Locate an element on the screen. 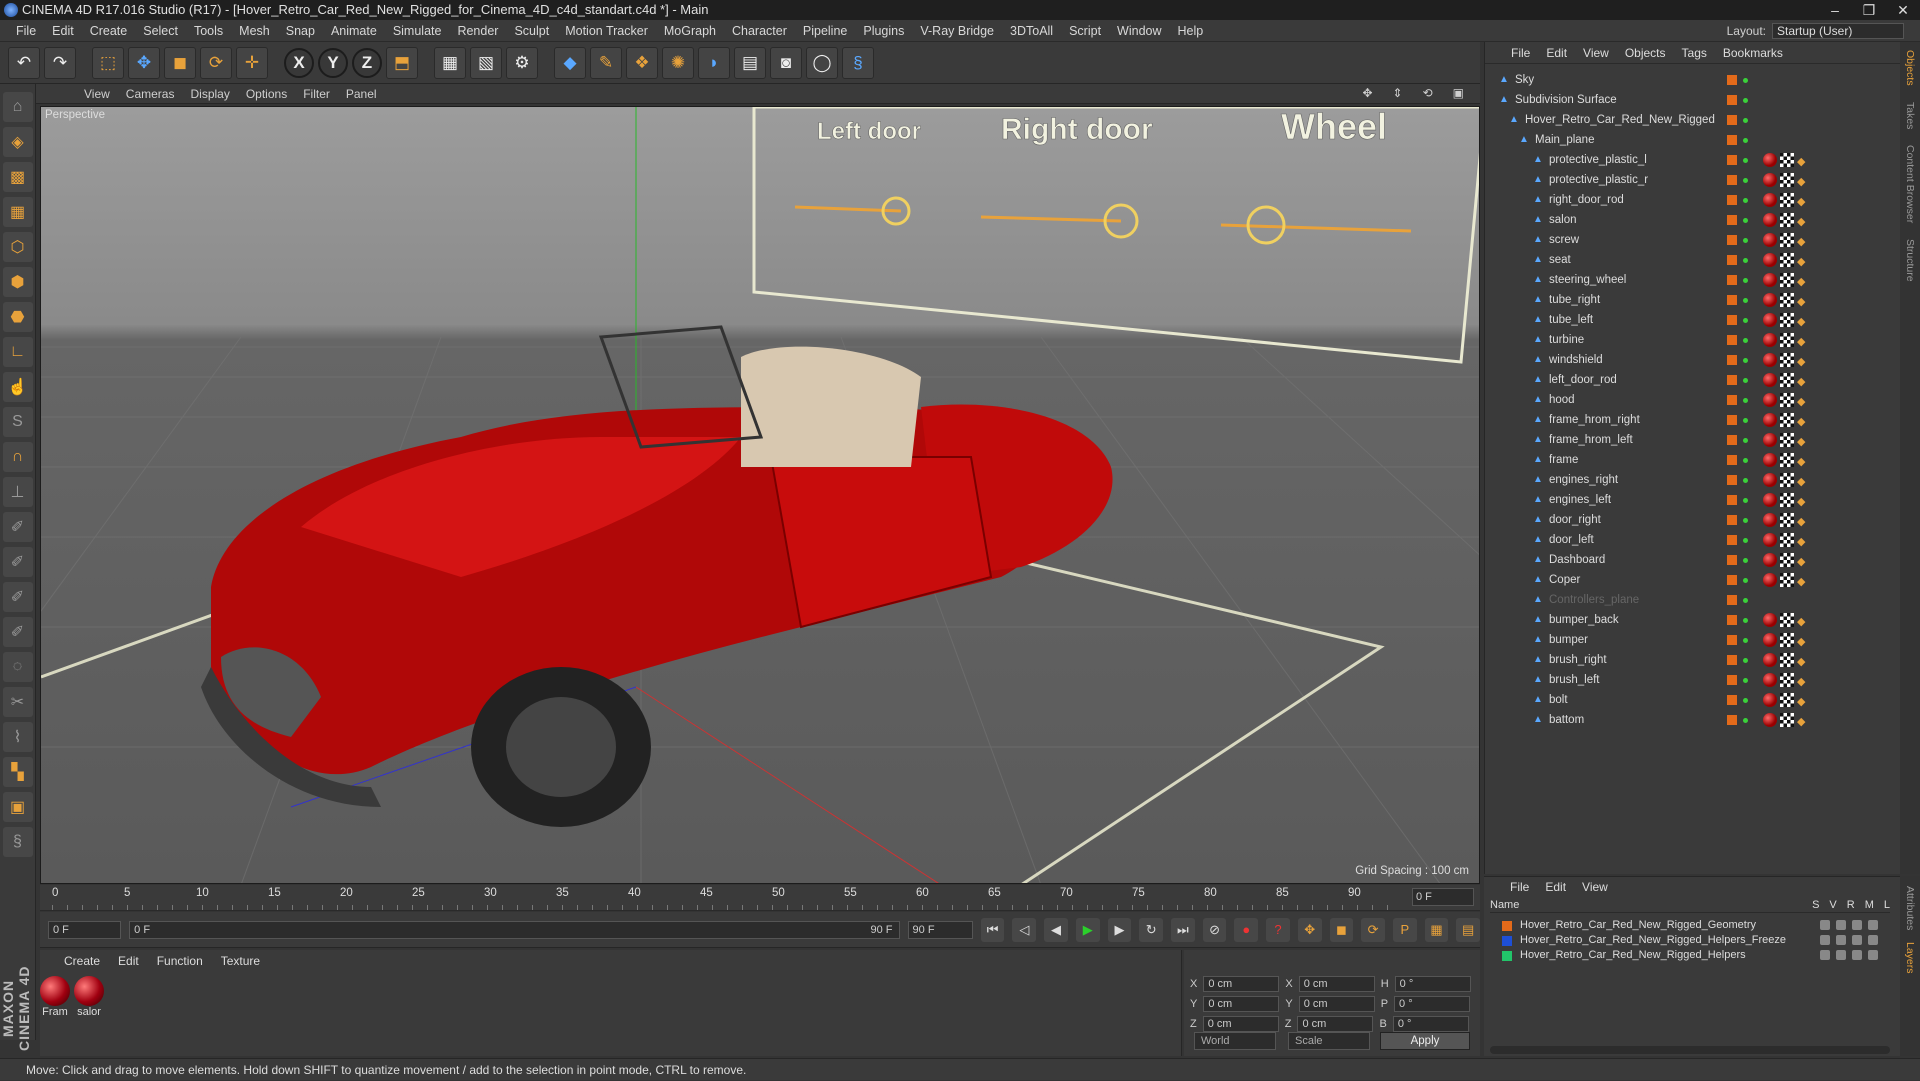  menu-3dtoall: 3DToAll is located at coordinates (1031, 31).